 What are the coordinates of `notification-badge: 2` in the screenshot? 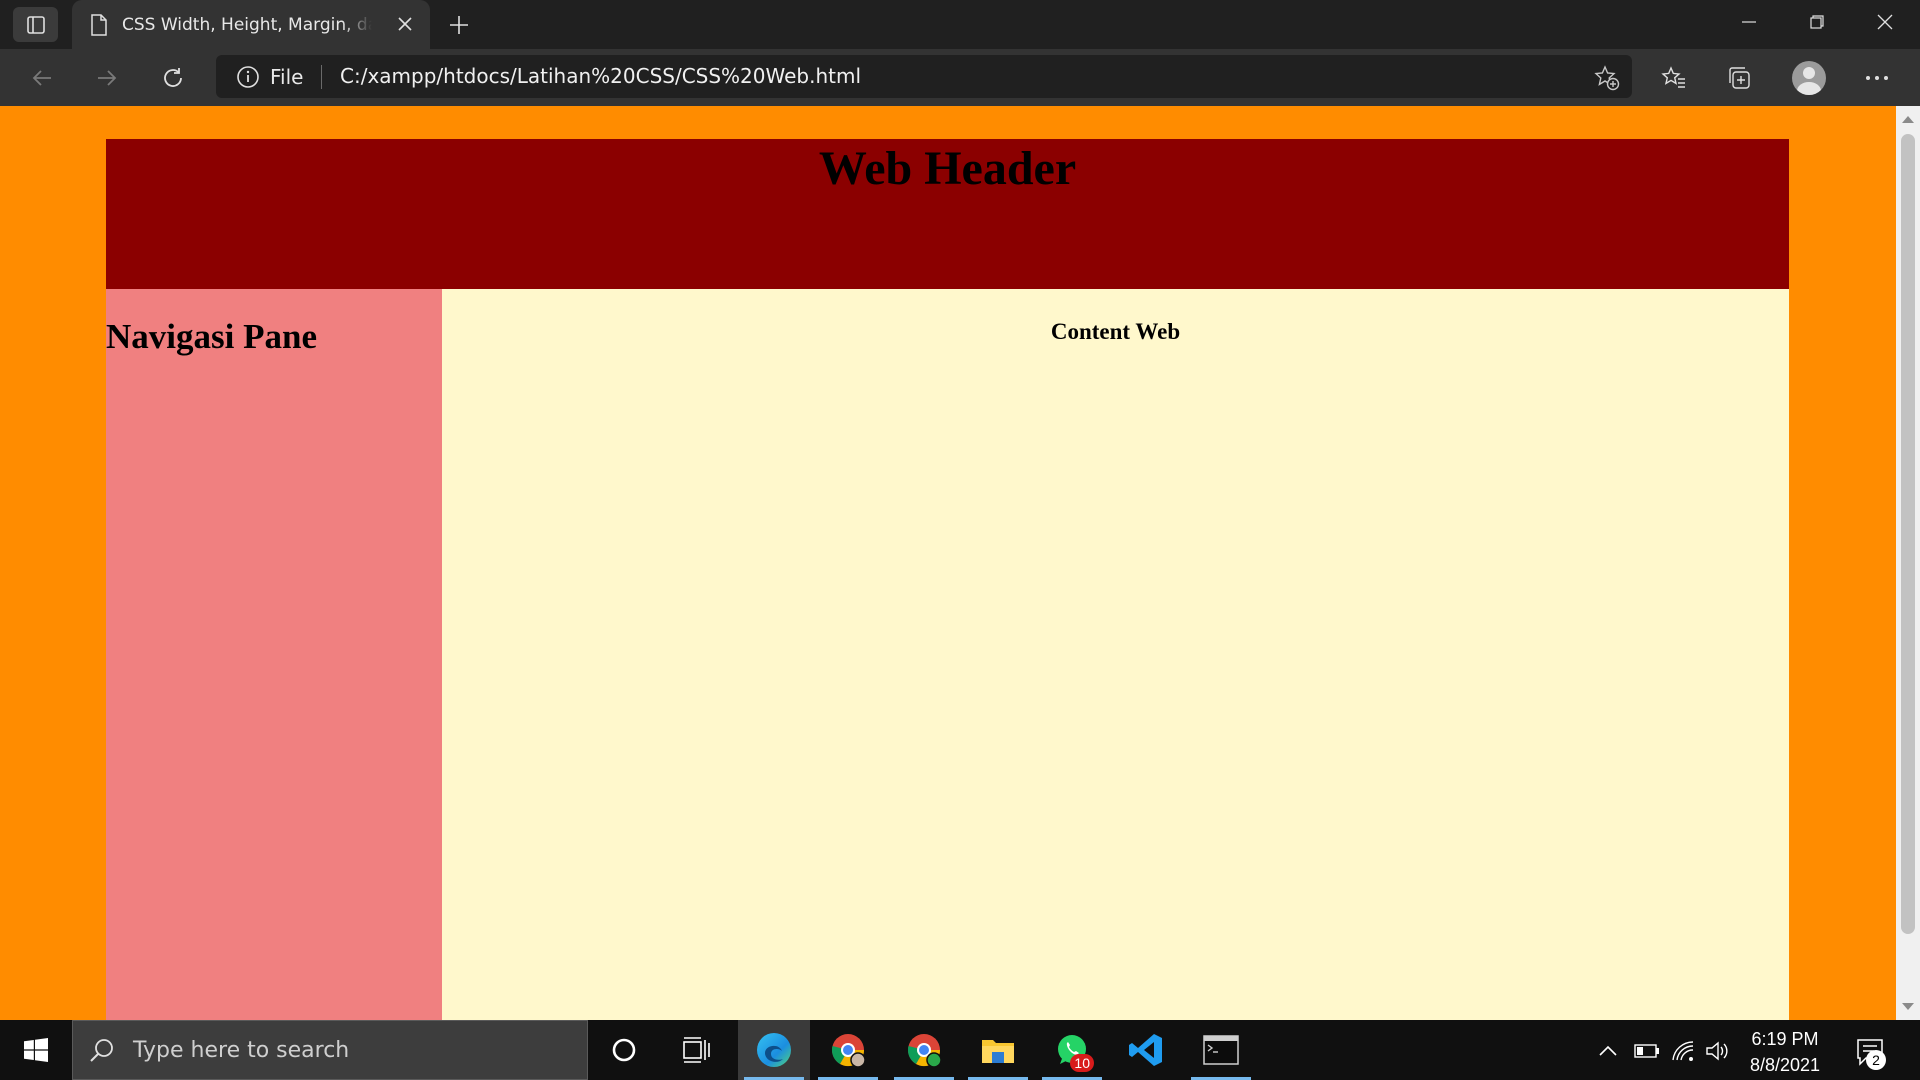 It's located at (1876, 1060).